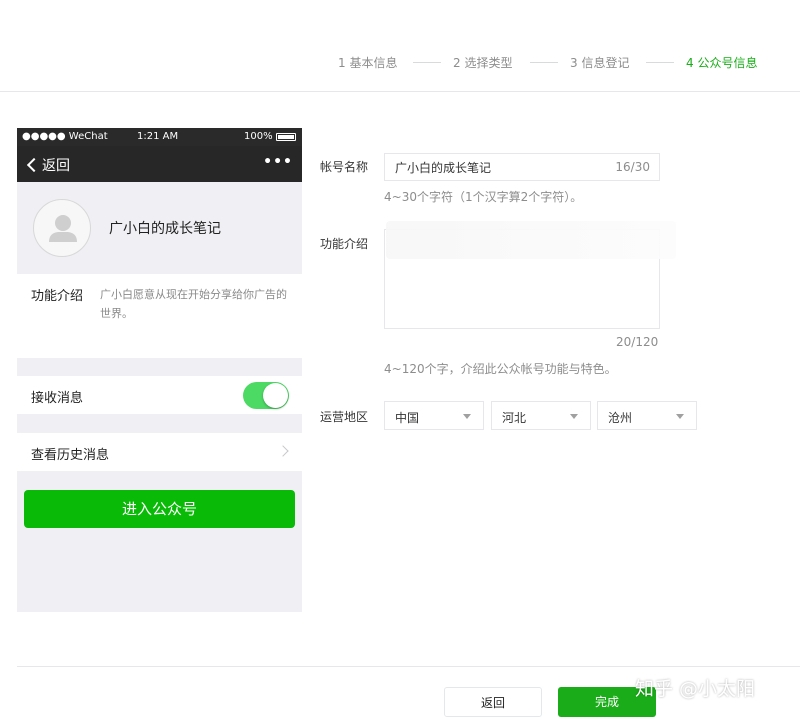  Describe the element at coordinates (500, 369) in the screenshot. I see `intro-hint: 4~120个字，介绍此公众帐号功能与特色。` at that location.